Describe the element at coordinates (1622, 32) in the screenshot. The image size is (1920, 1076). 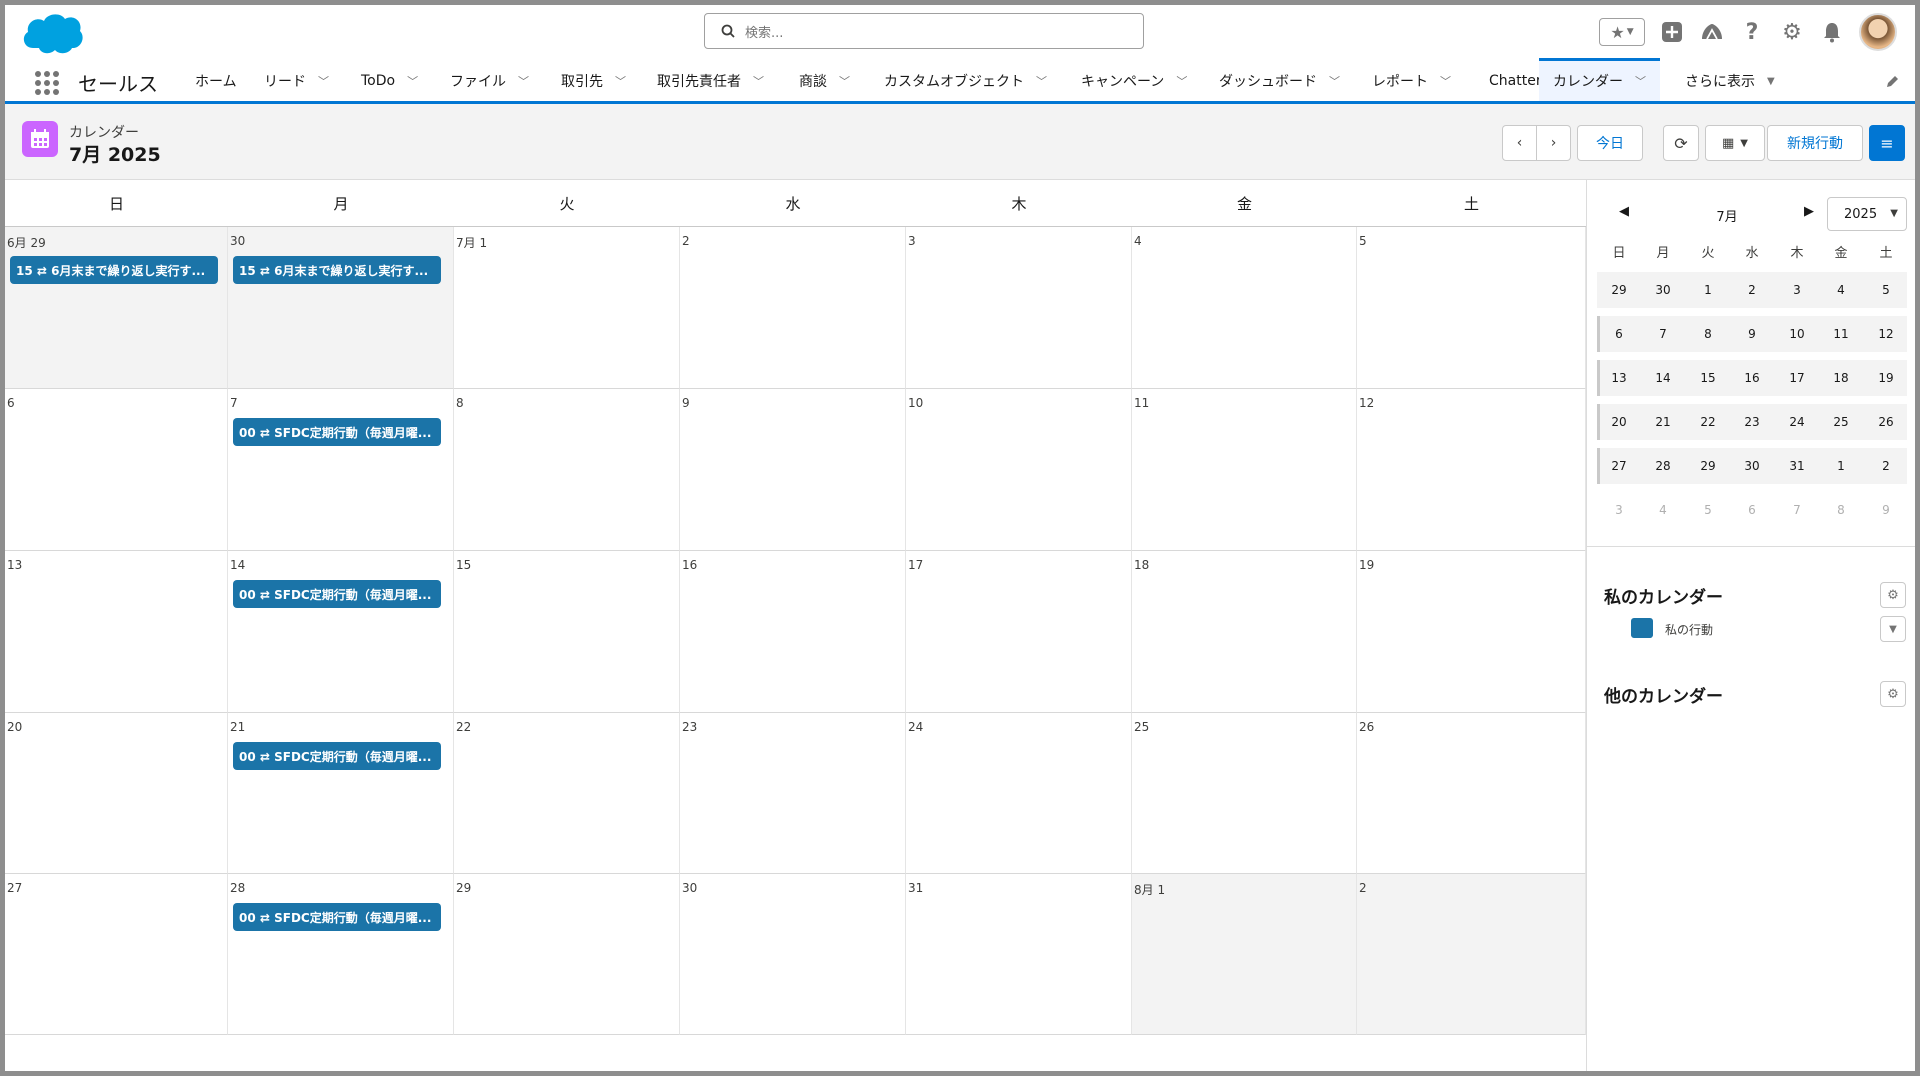
I see `favorites-button: ★ ▼` at that location.